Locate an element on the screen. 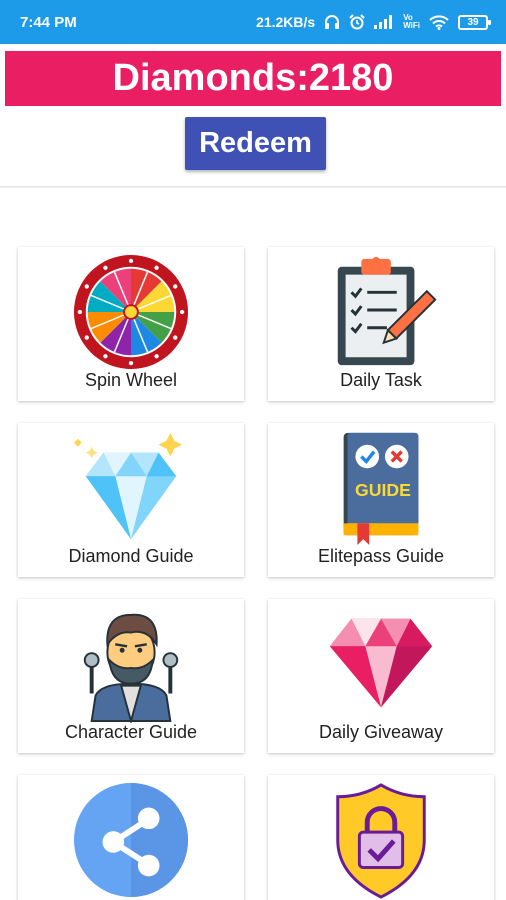 The image size is (506, 900). clipboard-icon is located at coordinates (387, 311).